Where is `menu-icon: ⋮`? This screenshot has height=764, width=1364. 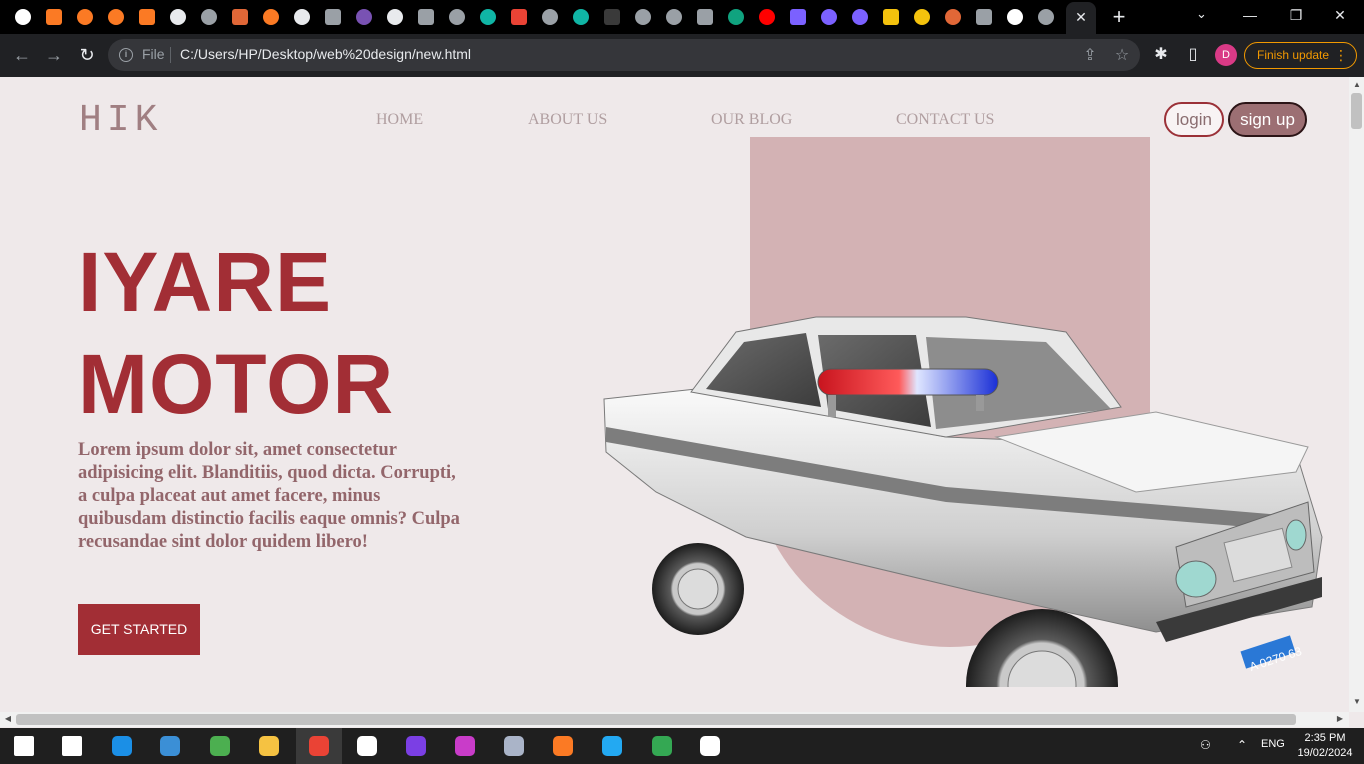
menu-icon: ⋮ is located at coordinates (1341, 55).